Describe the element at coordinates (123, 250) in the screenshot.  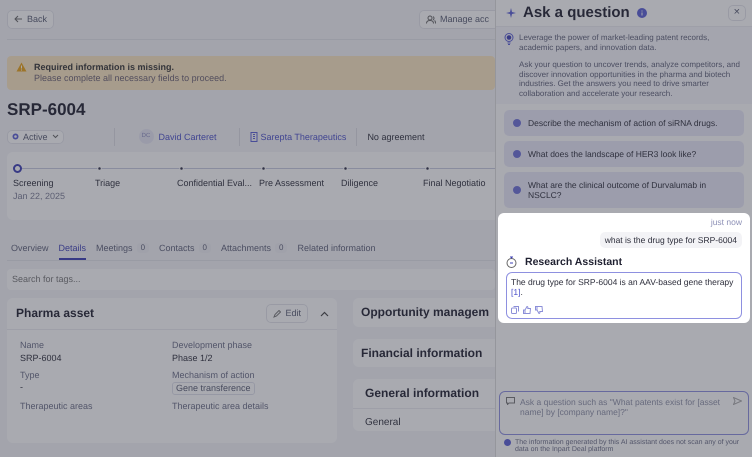
I see `tab: Meetings 0` at that location.